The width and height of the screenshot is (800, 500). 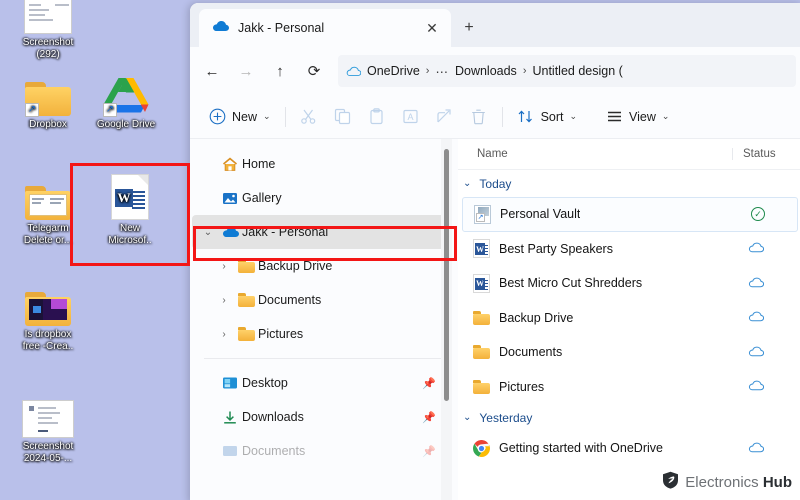 What do you see at coordinates (323, 358) in the screenshot?
I see `sidebar-divider` at bounding box center [323, 358].